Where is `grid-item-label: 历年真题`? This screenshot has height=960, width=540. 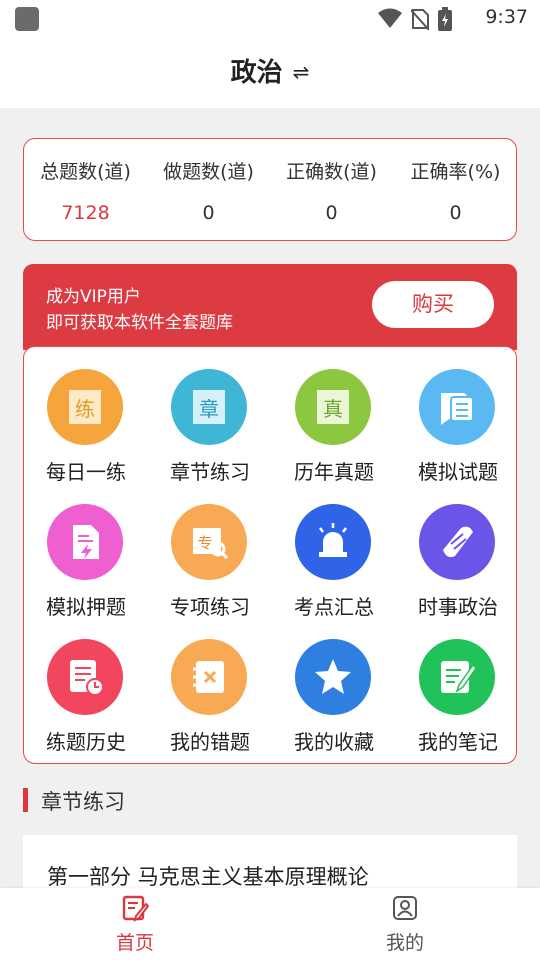
grid-item-label: 历年真题 is located at coordinates (334, 472).